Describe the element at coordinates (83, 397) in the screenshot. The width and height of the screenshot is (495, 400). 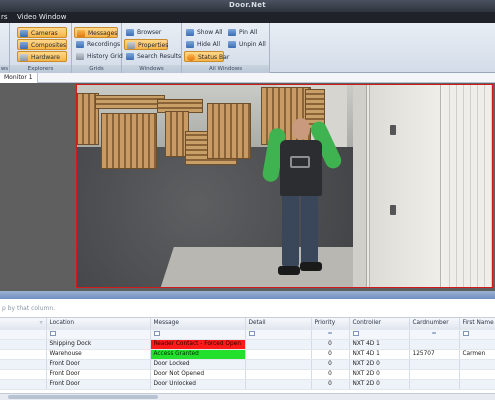
I see `scrollbar-thumb` at that location.